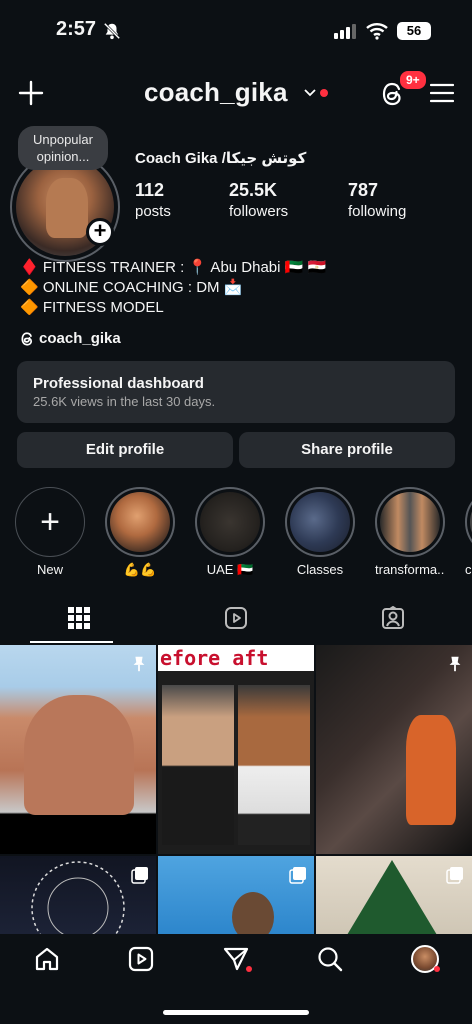  I want to click on edit-profile-button: Edit profile, so click(125, 450).